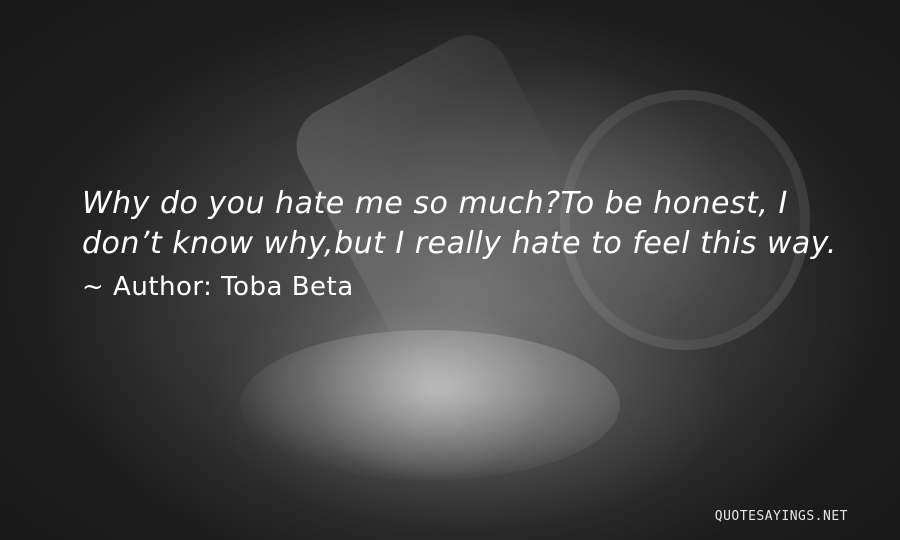 This screenshot has height=540, width=900. I want to click on author-line: ~ Author: Toba Beta, so click(218, 287).